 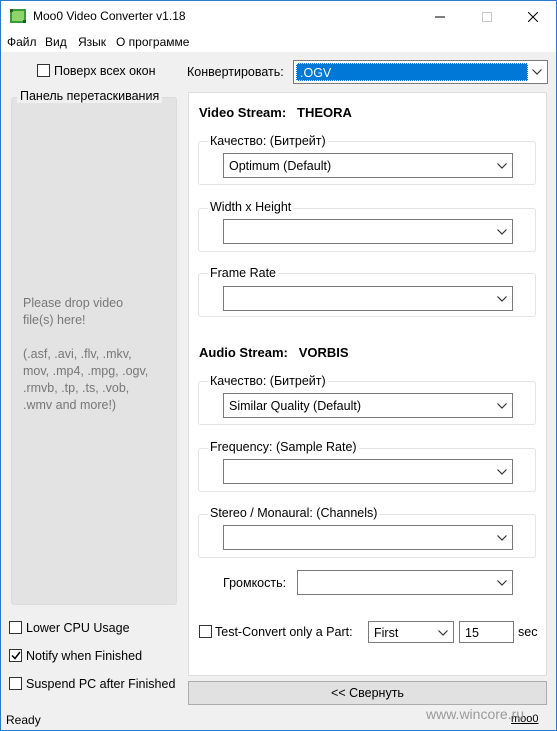 What do you see at coordinates (528, 632) in the screenshot?
I see `seconds-unit: sec` at bounding box center [528, 632].